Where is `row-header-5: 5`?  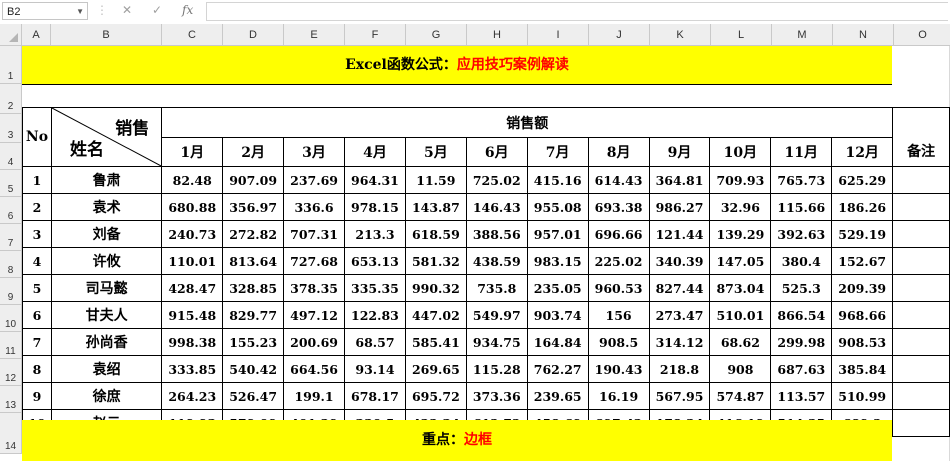 row-header-5: 5 is located at coordinates (11, 183).